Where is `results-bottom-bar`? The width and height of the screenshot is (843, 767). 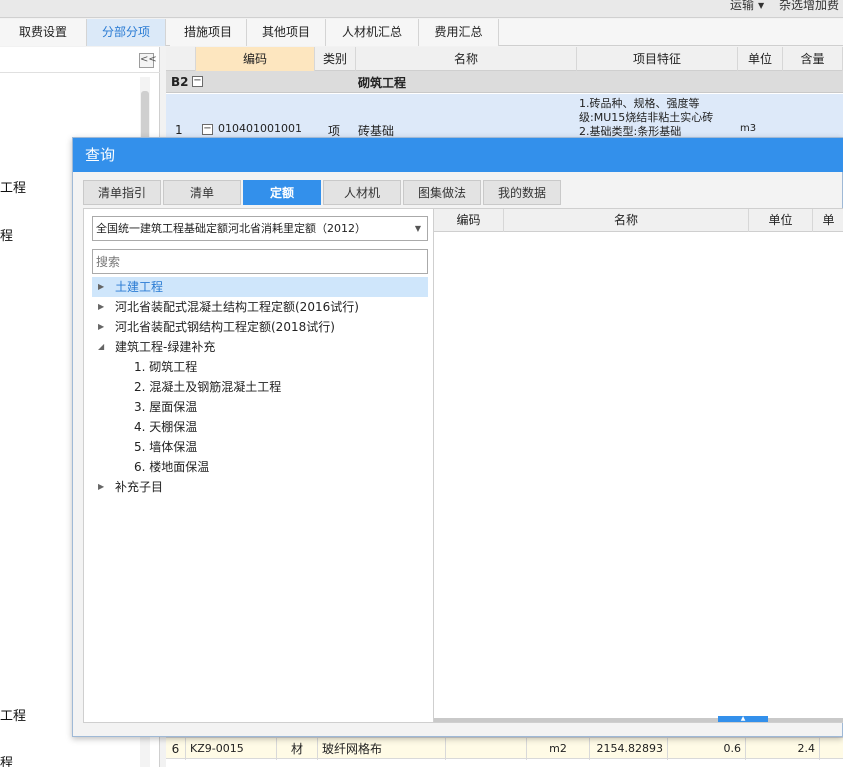
results-bottom-bar is located at coordinates (638, 720).